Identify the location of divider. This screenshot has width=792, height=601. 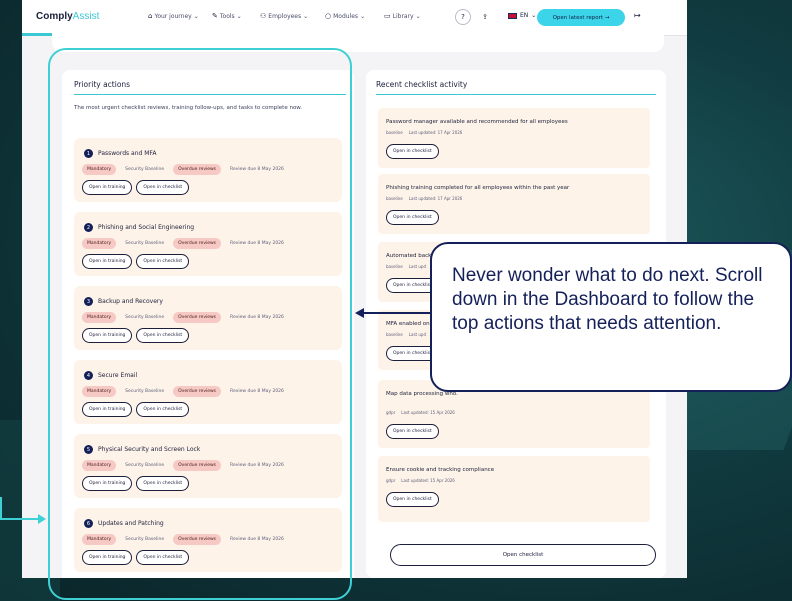
(516, 94).